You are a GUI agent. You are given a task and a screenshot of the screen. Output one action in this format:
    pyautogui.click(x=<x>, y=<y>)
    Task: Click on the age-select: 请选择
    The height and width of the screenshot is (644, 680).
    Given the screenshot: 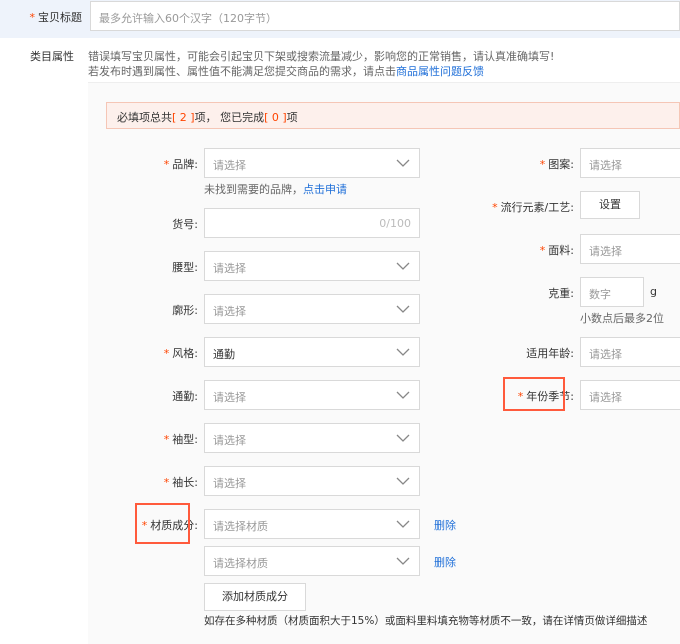 What is the action you would take?
    pyautogui.click(x=630, y=352)
    